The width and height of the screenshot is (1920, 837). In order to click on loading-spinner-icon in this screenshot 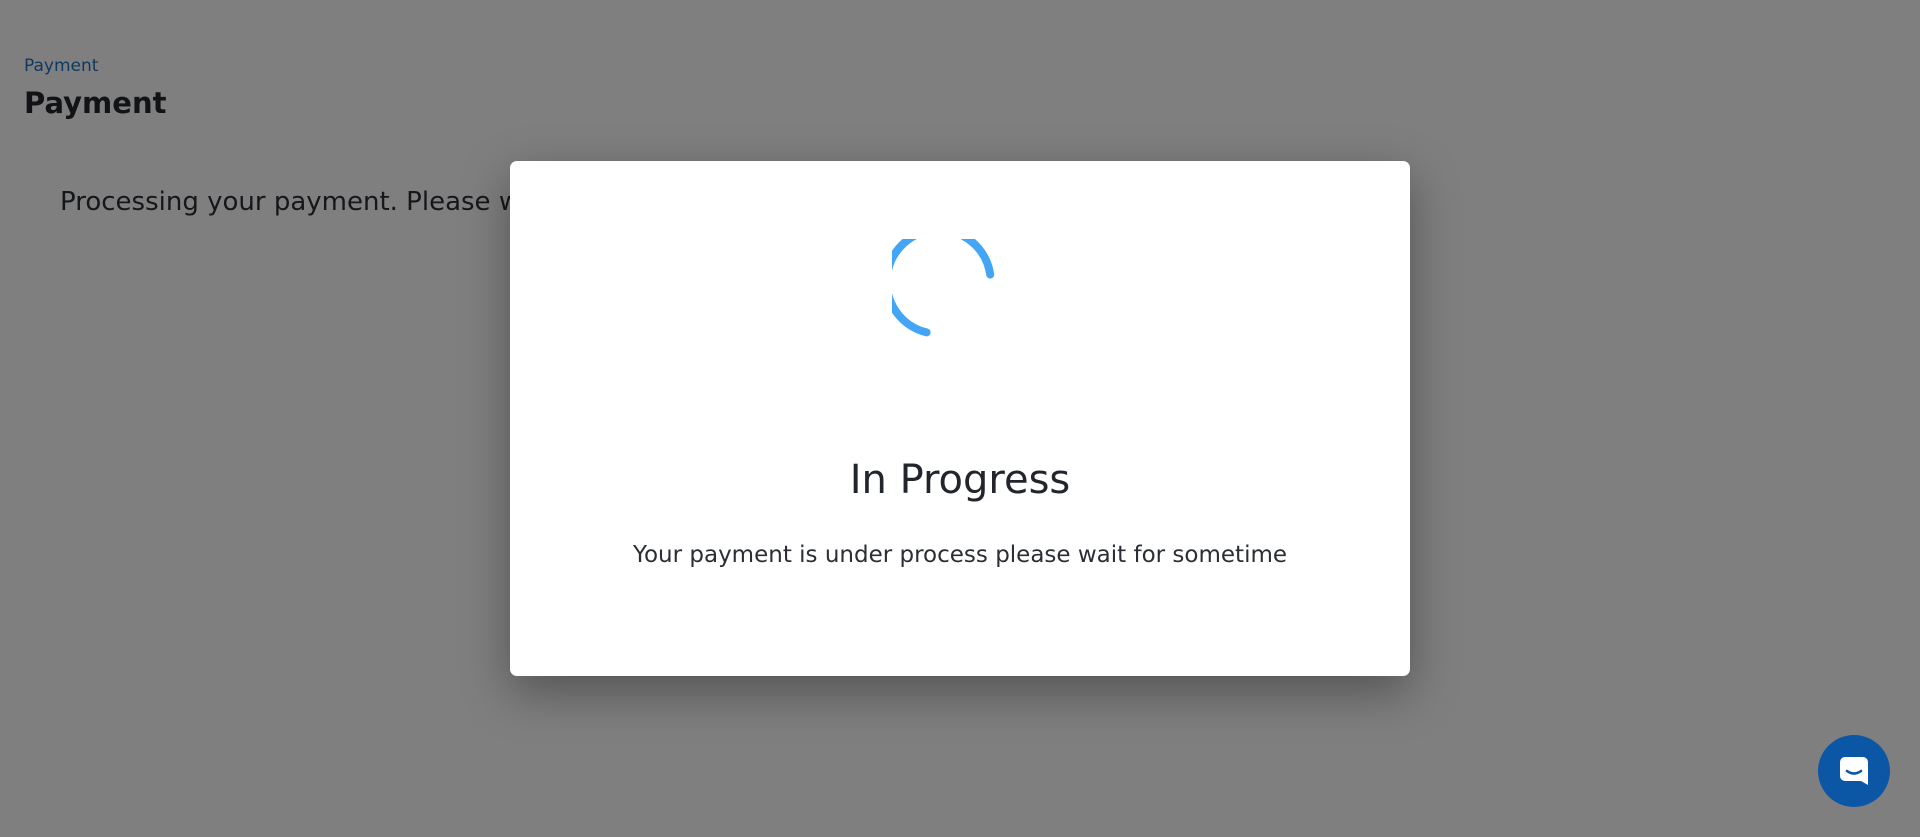, I will do `click(943, 288)`.